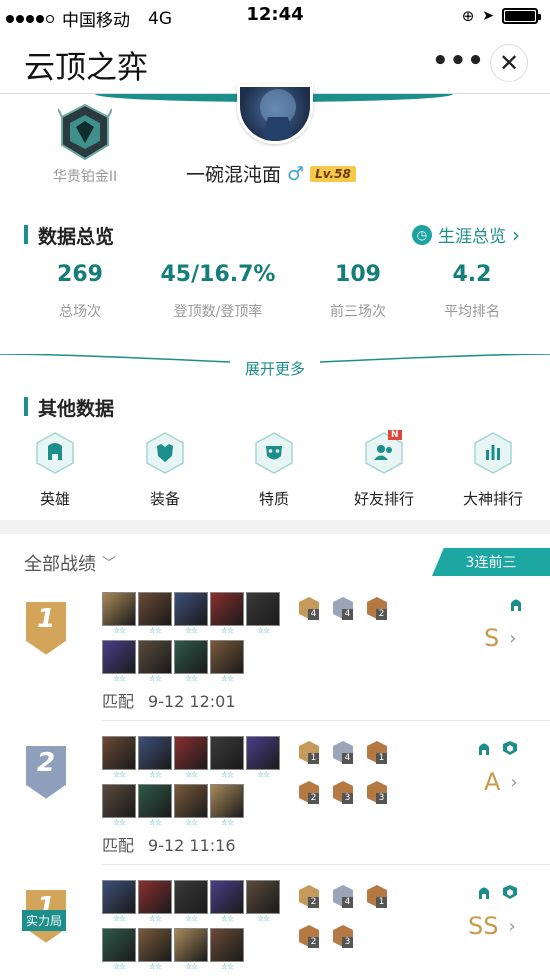  I want to click on stat-avg-rank: 4.2 平均排名, so click(472, 291).